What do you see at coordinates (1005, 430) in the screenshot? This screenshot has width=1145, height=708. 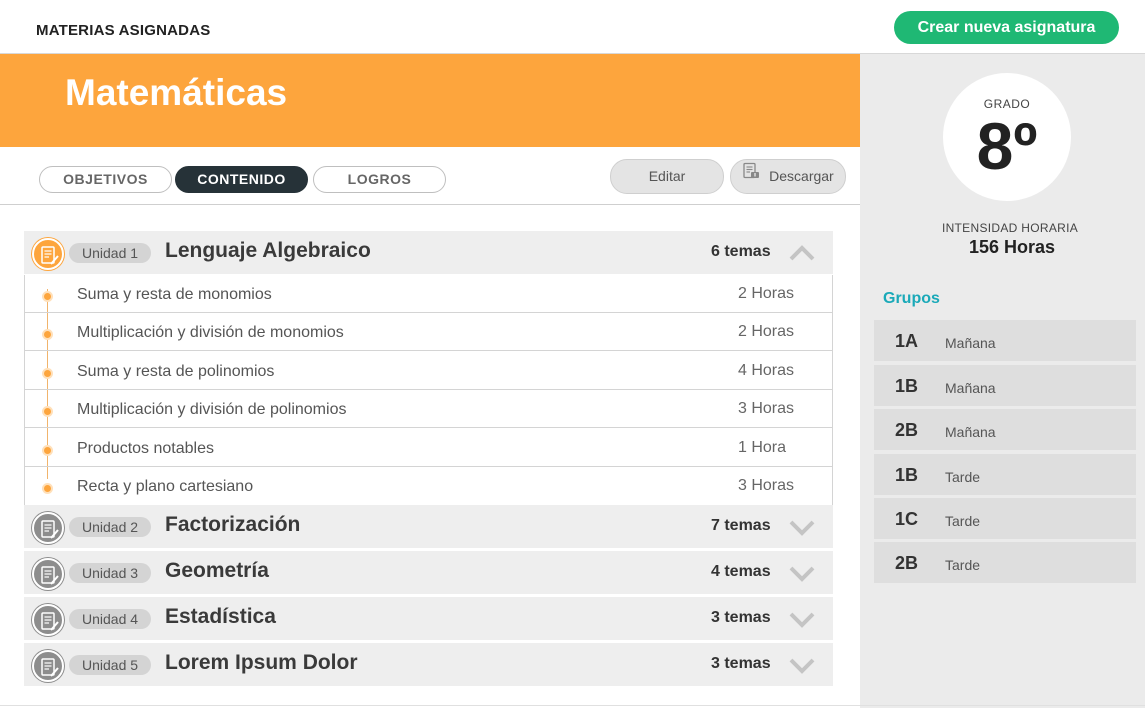 I see `group-row: 2B Mañana` at bounding box center [1005, 430].